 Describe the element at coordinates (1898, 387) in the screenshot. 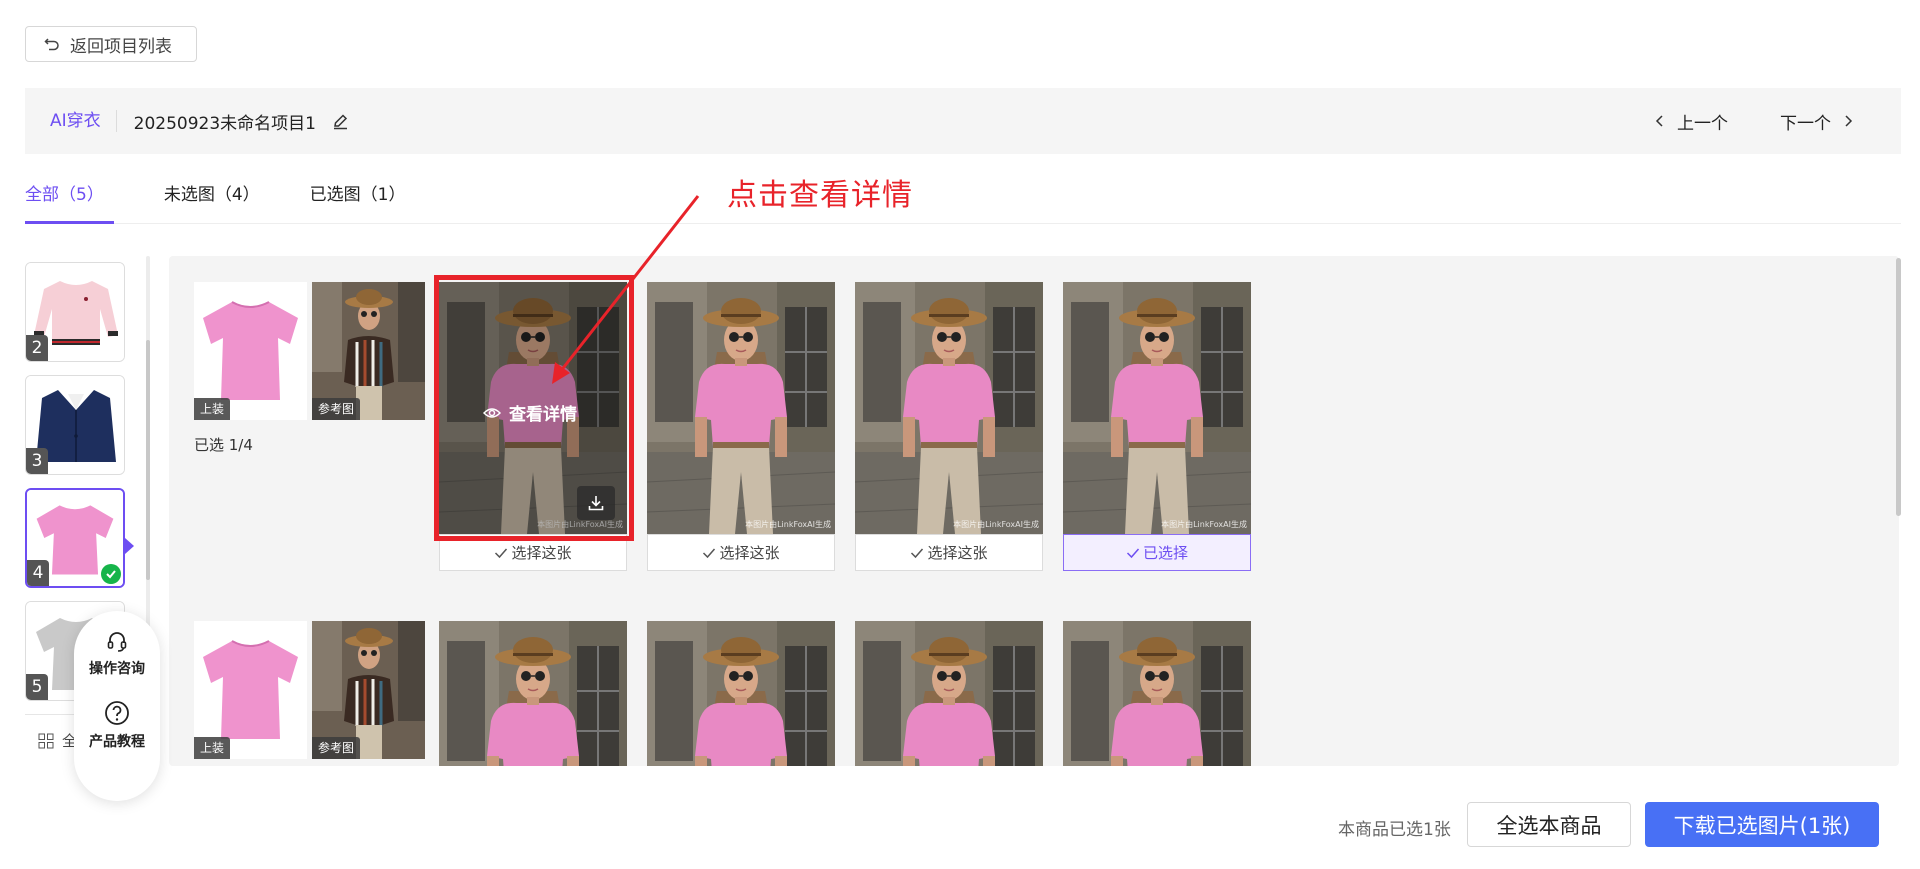

I see `results-scrollbar` at that location.